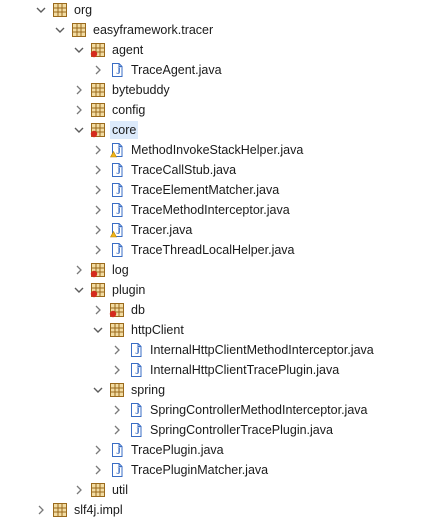 The width and height of the screenshot is (422, 521). Describe the element at coordinates (217, 150) in the screenshot. I see `tree-node-label: MethodInvokeStackHelper.java` at that location.